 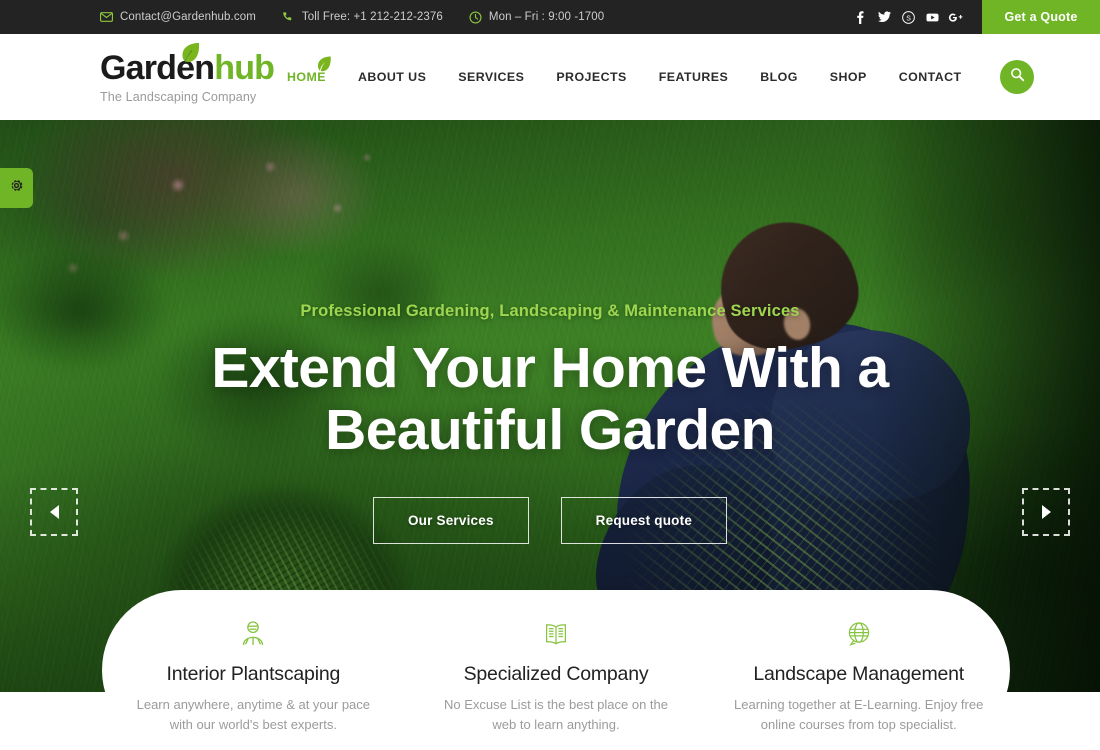 I want to click on facebook-icon, so click(x=860, y=17).